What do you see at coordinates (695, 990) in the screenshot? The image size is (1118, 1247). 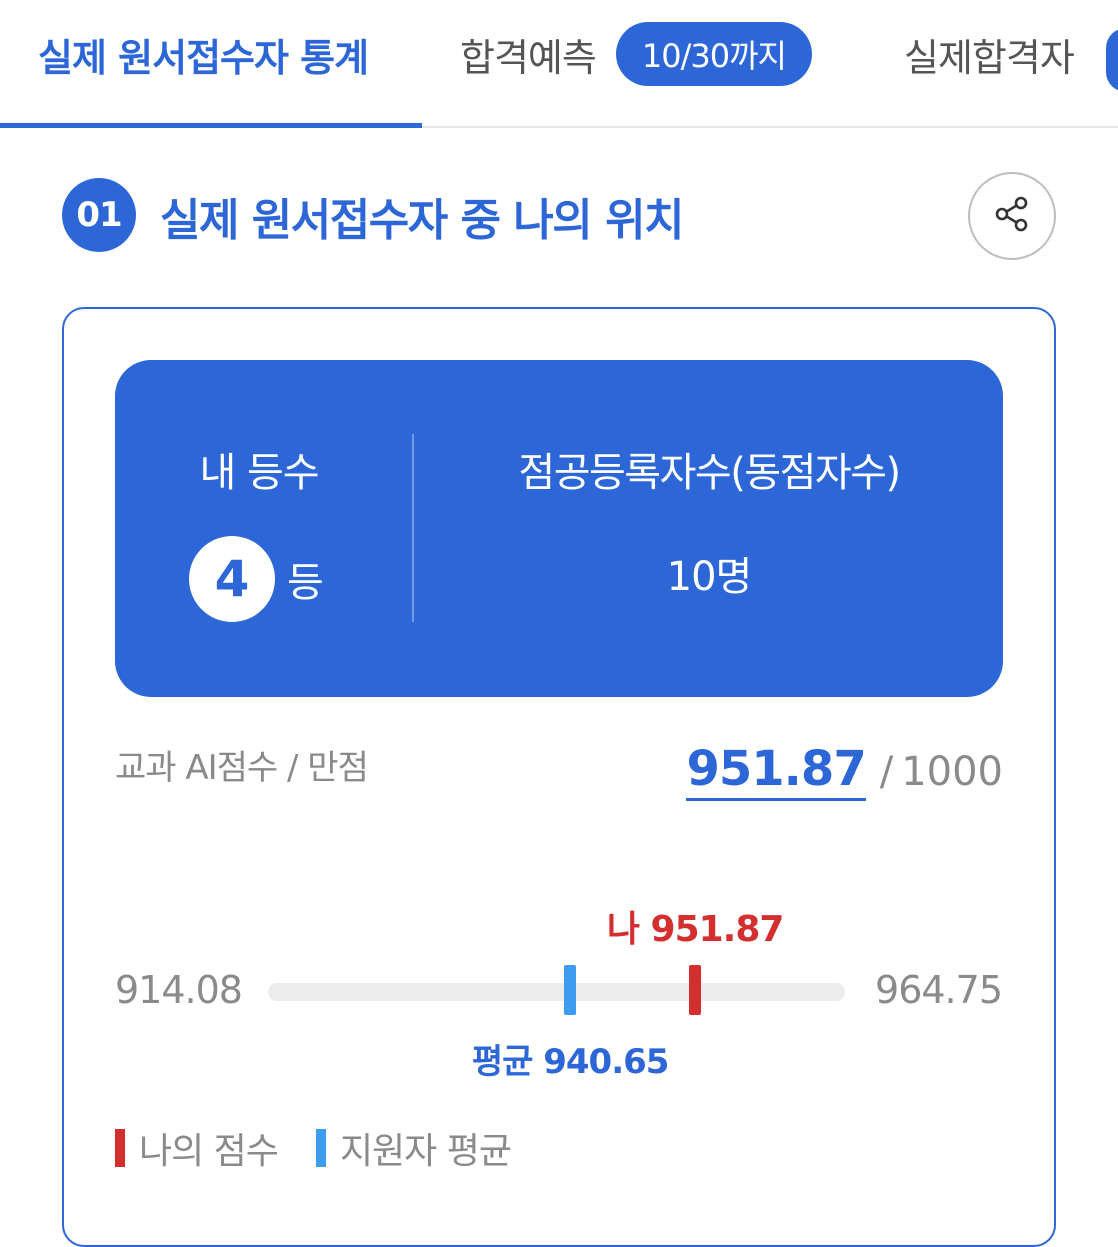 I see `my-score-marker` at bounding box center [695, 990].